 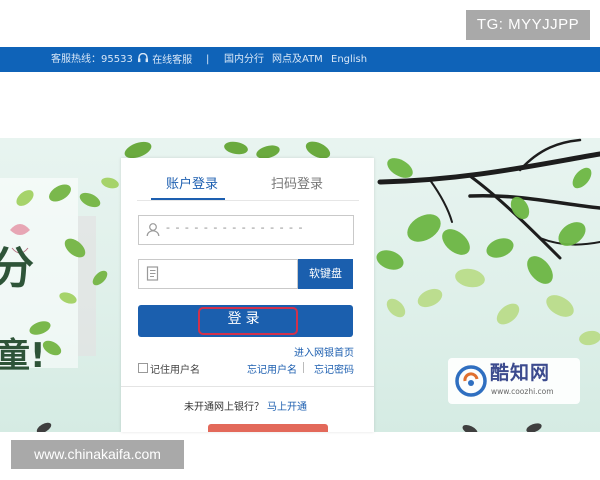 What do you see at coordinates (471, 381) in the screenshot?
I see `coozhi-logo-icon` at bounding box center [471, 381].